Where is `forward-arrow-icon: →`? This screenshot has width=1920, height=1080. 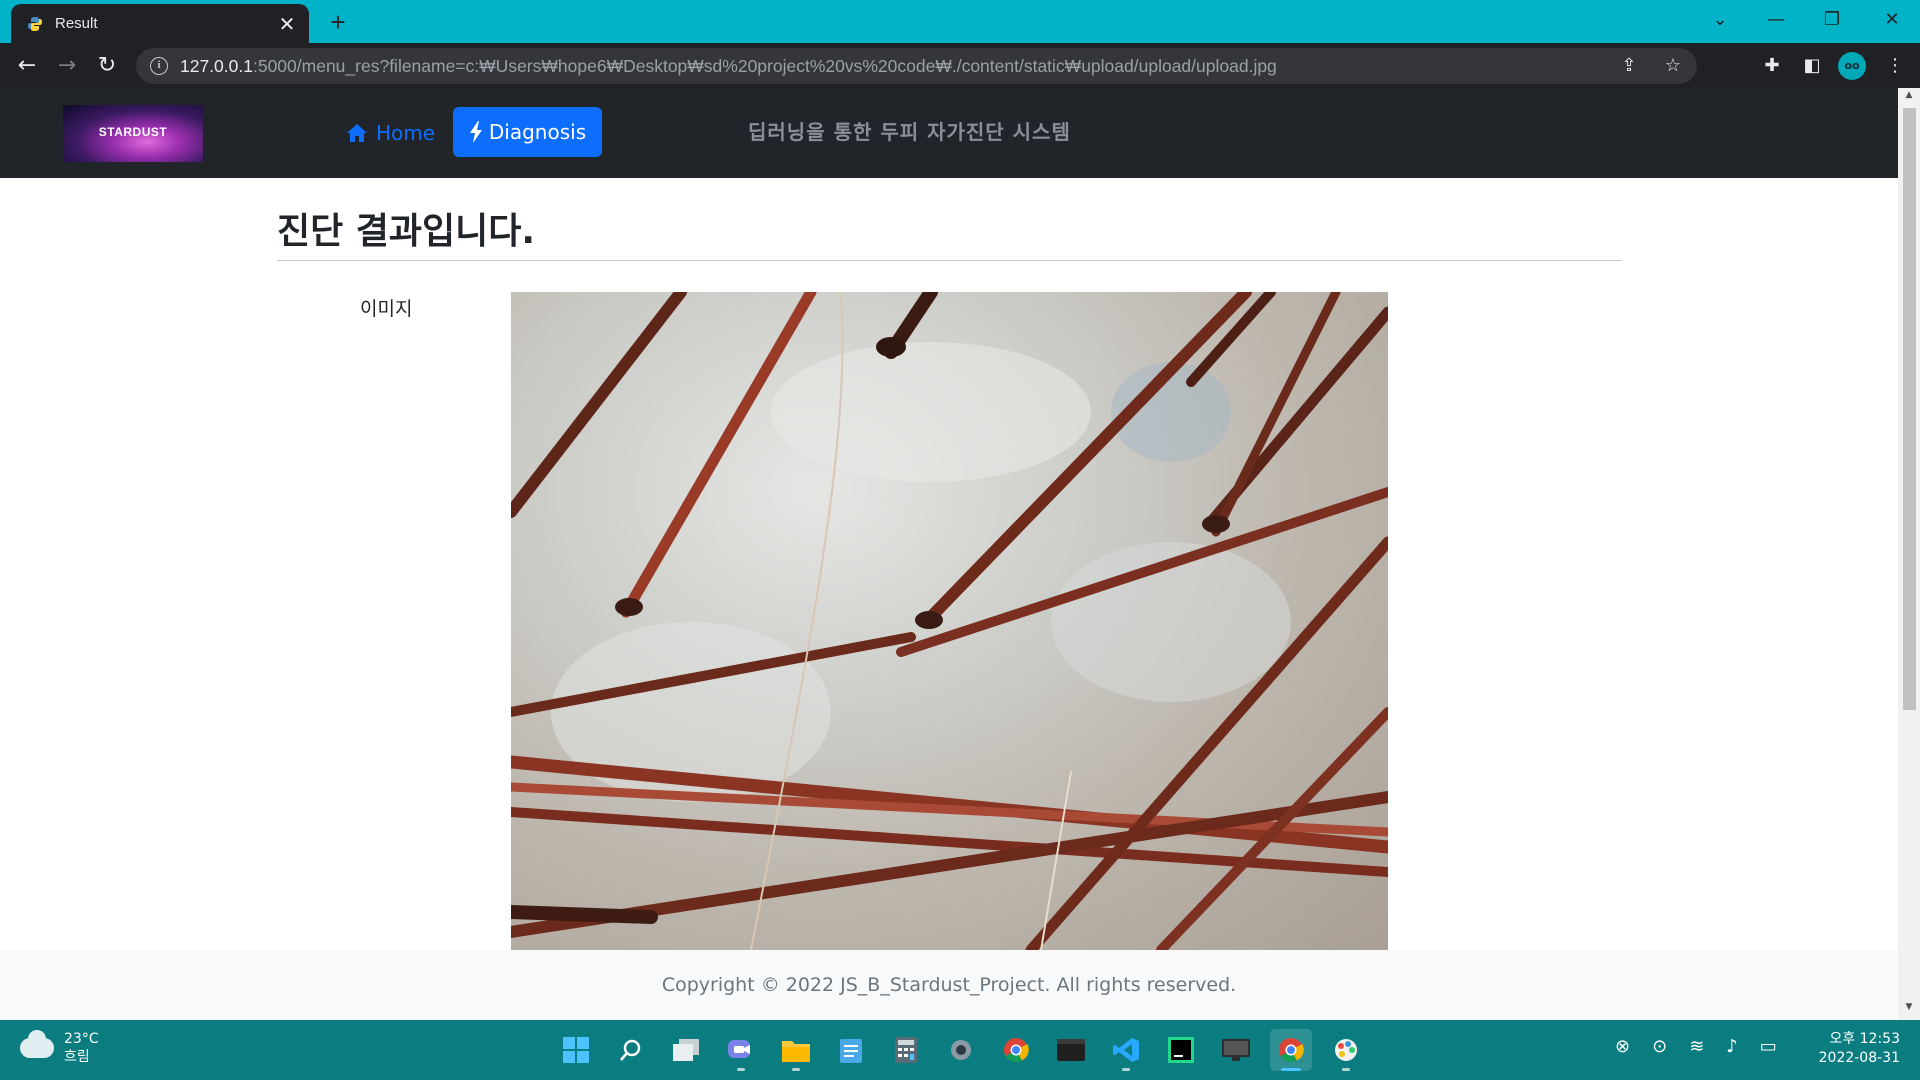 forward-arrow-icon: → is located at coordinates (67, 66).